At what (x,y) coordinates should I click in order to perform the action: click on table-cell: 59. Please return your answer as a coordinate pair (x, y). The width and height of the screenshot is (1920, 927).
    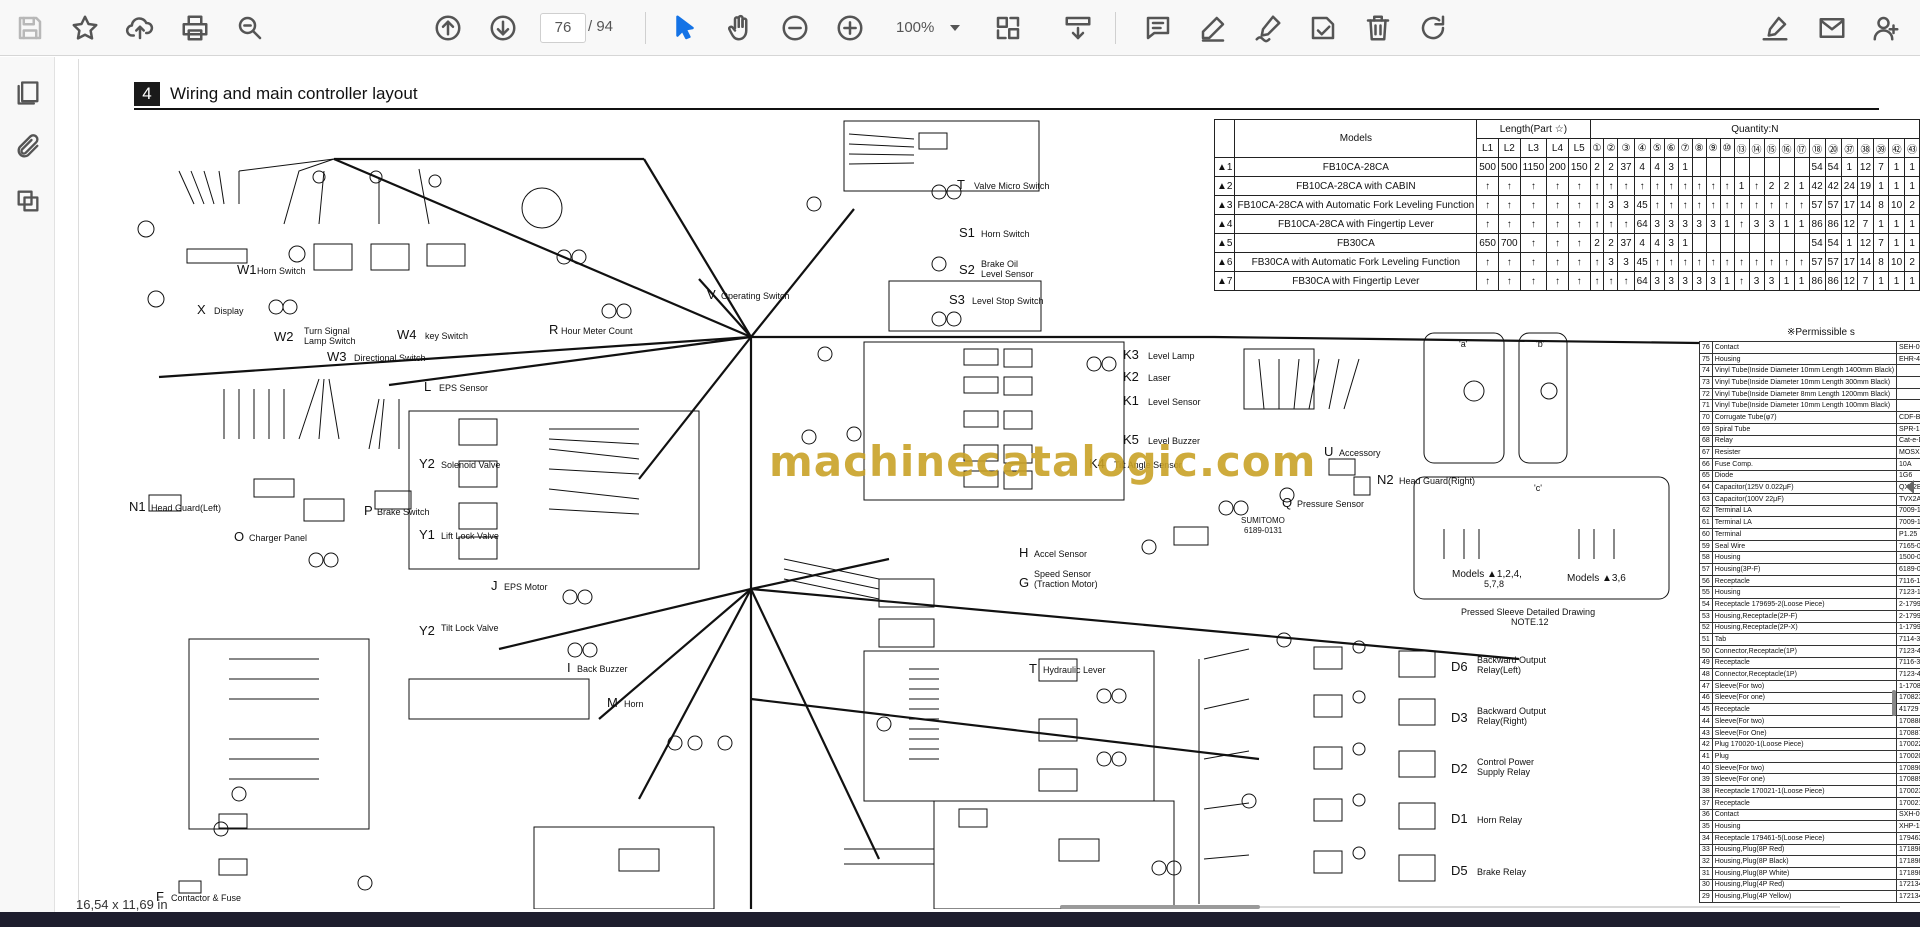
    Looking at the image, I should click on (1706, 546).